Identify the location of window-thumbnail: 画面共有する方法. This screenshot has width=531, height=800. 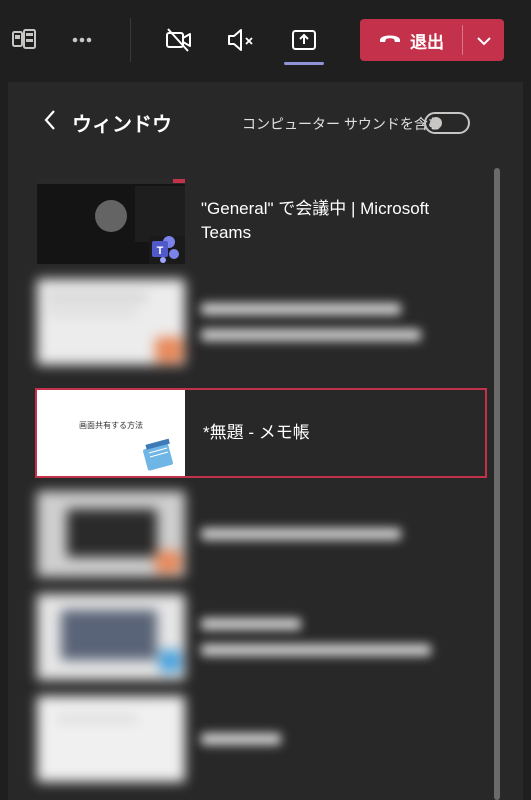
(111, 433).